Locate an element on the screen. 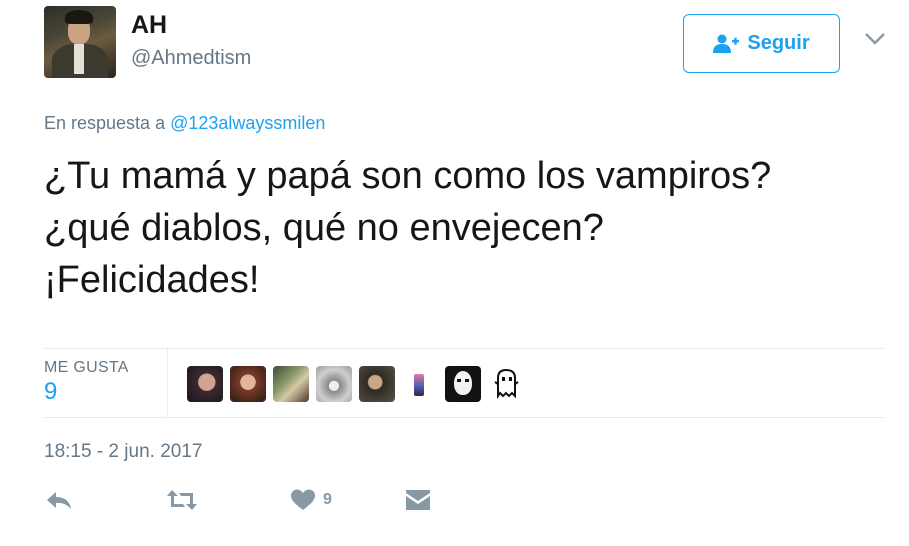 This screenshot has width=909, height=546. retweet-button is located at coordinates (182, 500).